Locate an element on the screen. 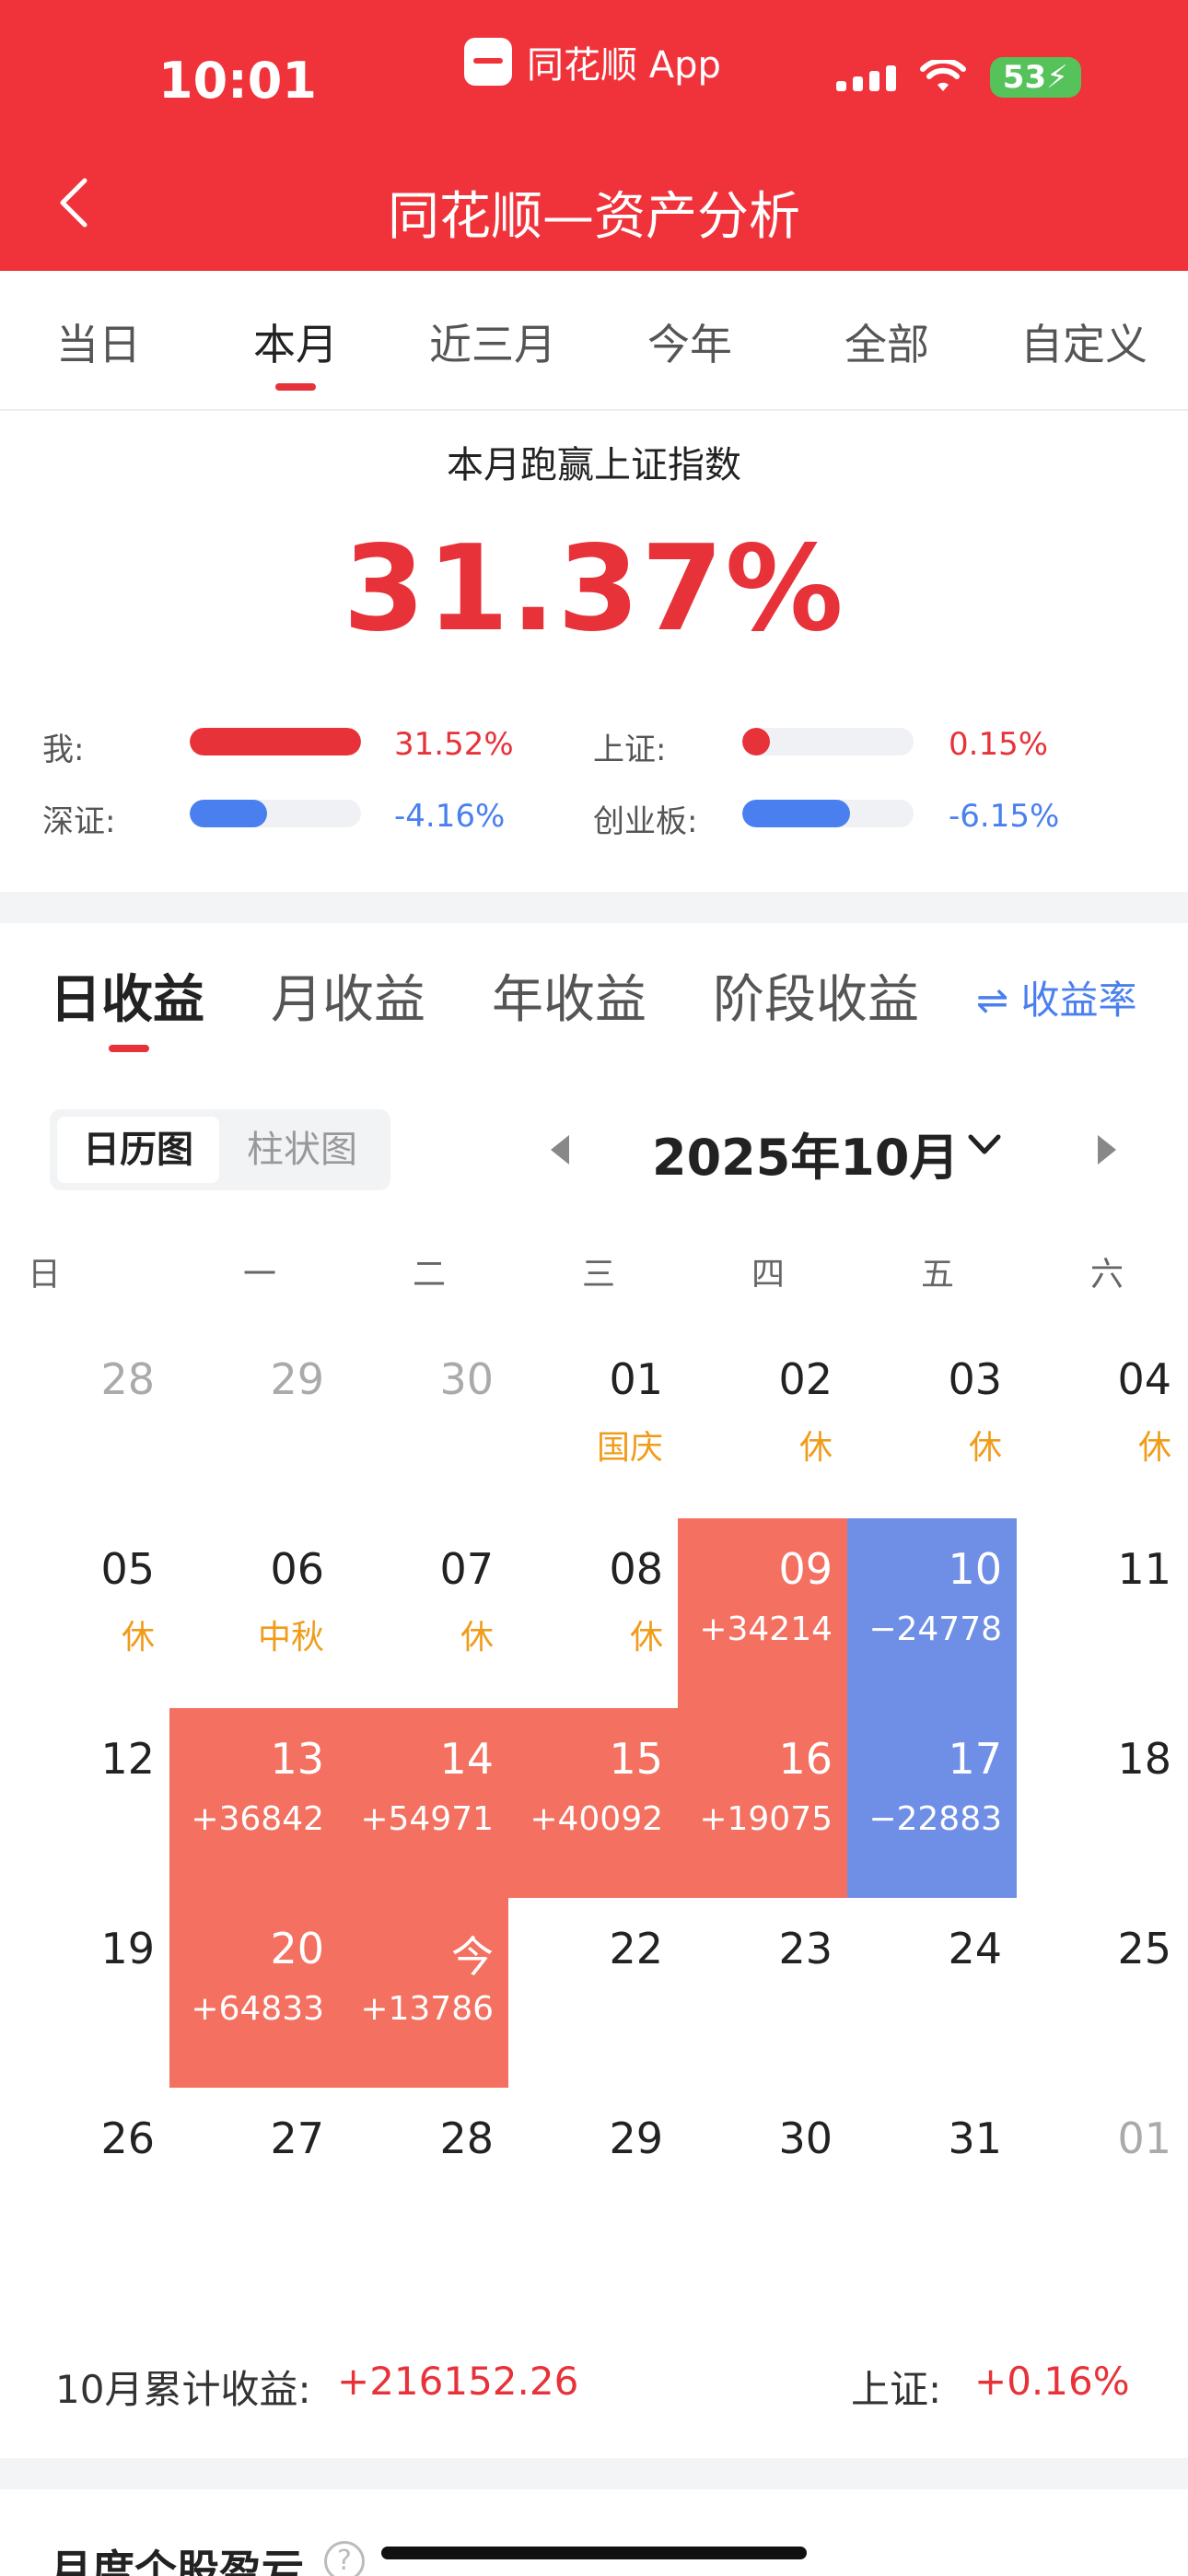  calendar-day-pnl: +13786 is located at coordinates (427, 2009).